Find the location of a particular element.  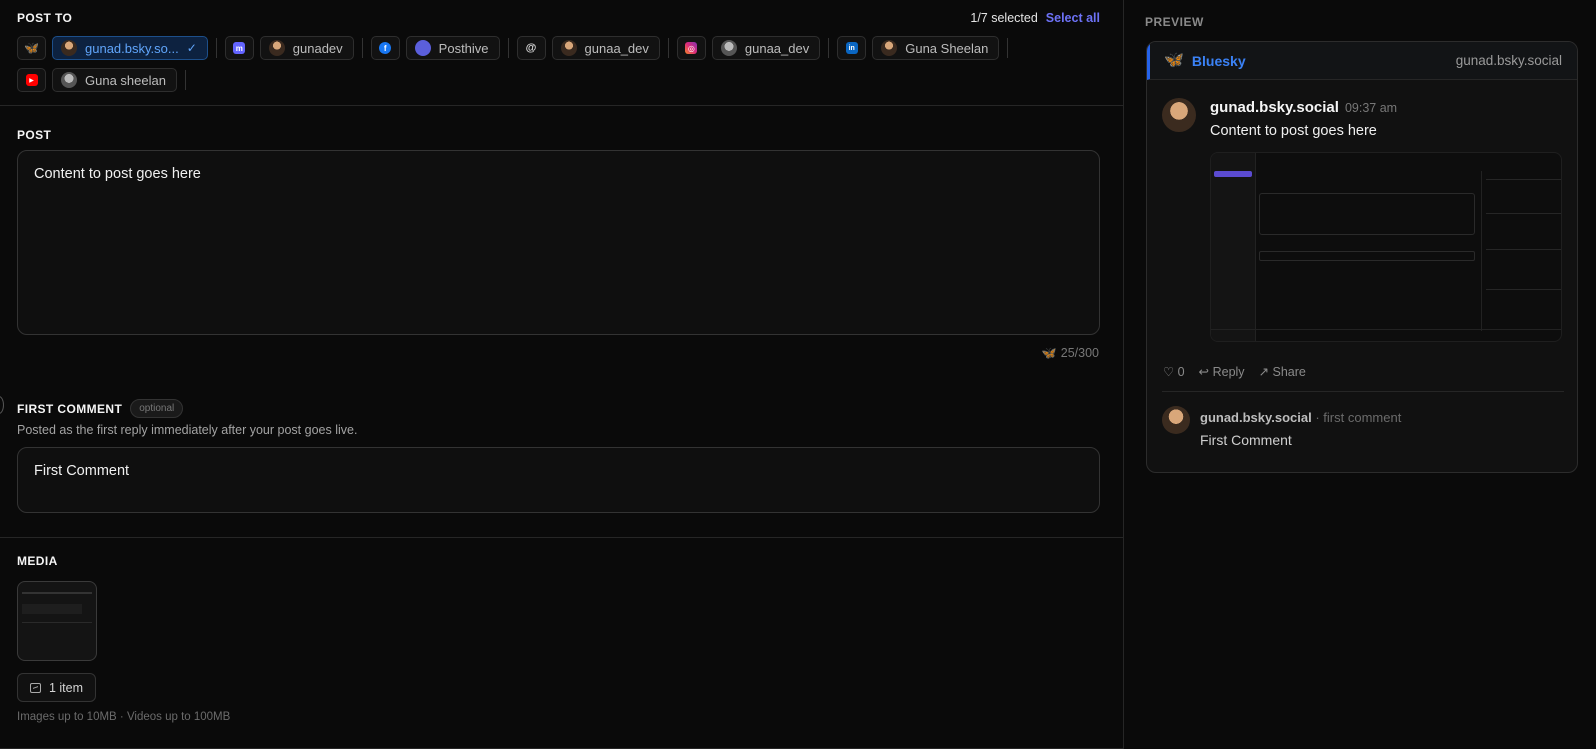

comment-author-name: gunad.bsky.social is located at coordinates (1256, 417).